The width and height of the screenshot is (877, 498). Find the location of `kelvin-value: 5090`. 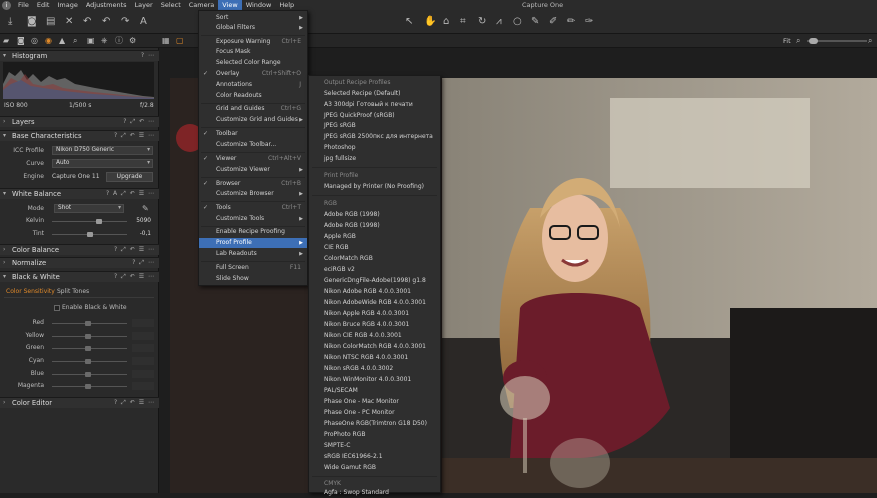

kelvin-value: 5090 is located at coordinates (142, 221).